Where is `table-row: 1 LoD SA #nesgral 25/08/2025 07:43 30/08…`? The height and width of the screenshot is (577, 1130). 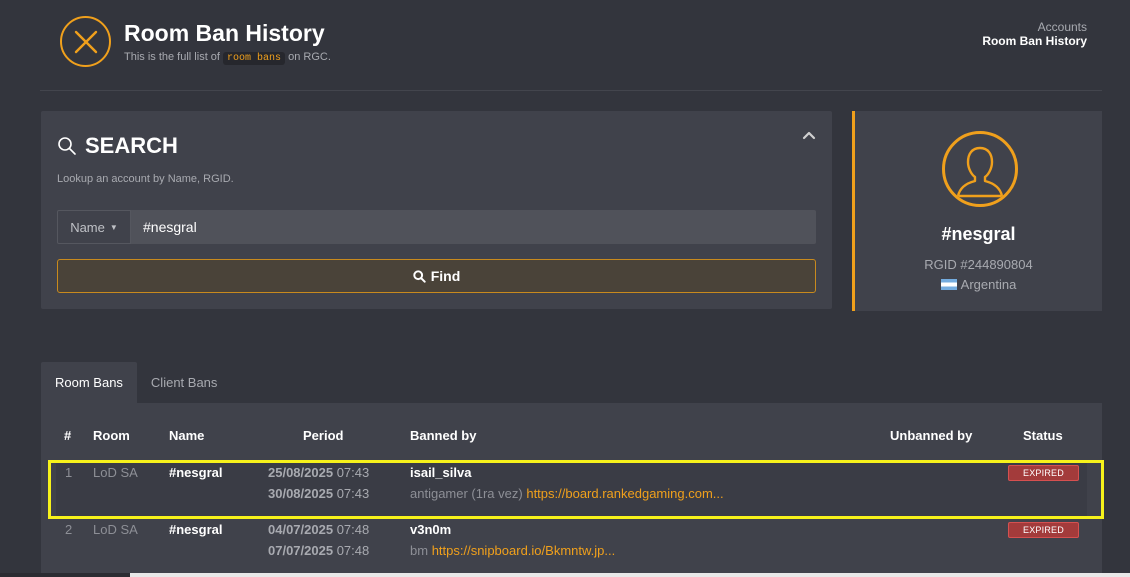
table-row: 1 LoD SA #nesgral 25/08/2025 07:43 30/08… is located at coordinates (571, 488).